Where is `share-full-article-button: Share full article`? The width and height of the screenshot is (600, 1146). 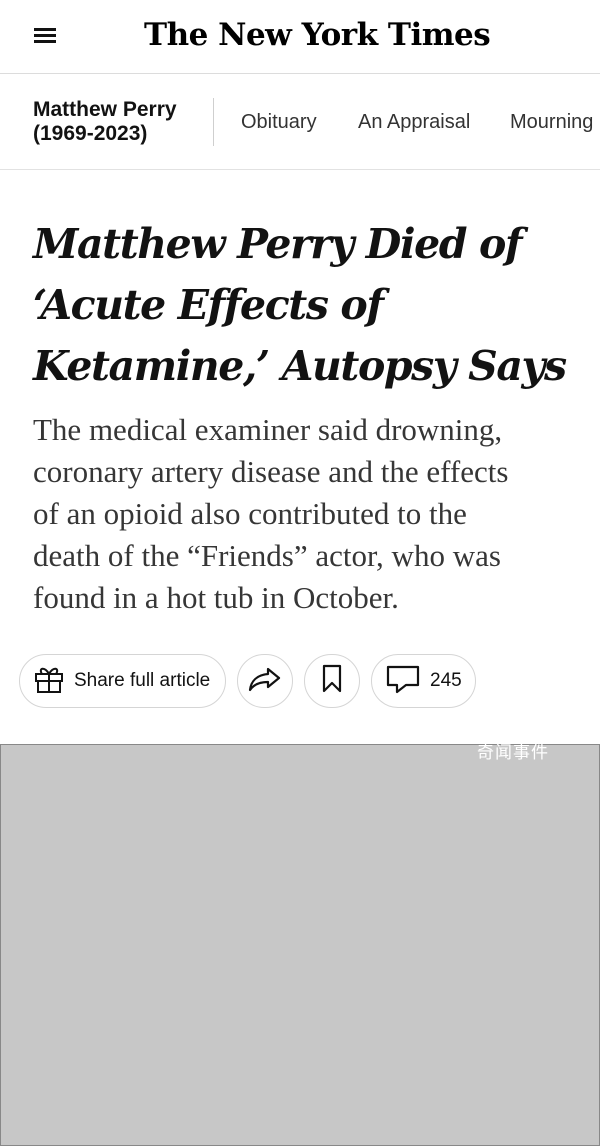
share-full-article-button: Share full article is located at coordinates (122, 681).